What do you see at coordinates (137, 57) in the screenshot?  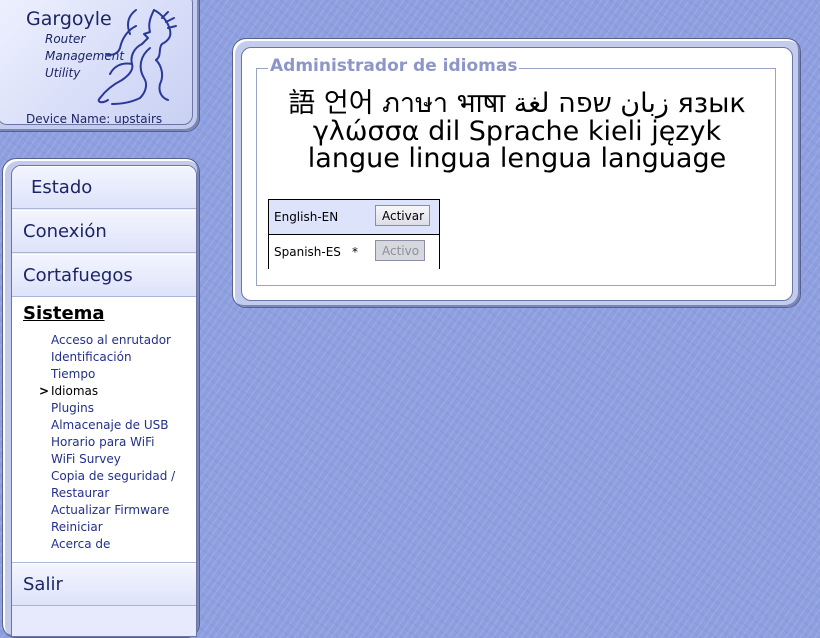 I see `gargoyle-logo-icon` at bounding box center [137, 57].